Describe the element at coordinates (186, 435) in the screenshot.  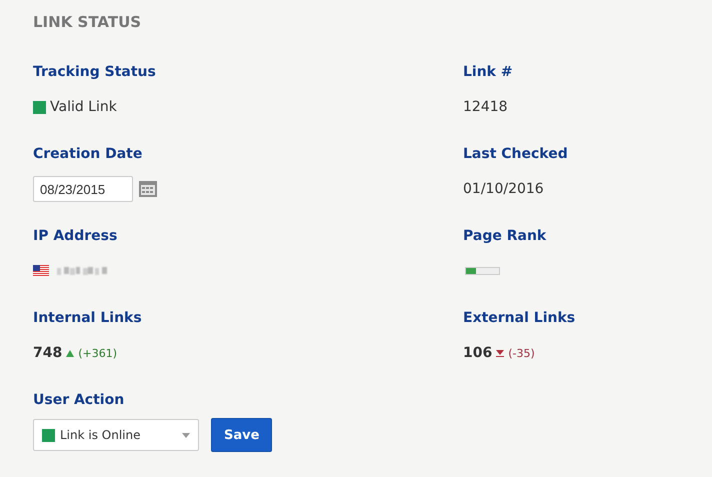
I see `caret-icon` at that location.